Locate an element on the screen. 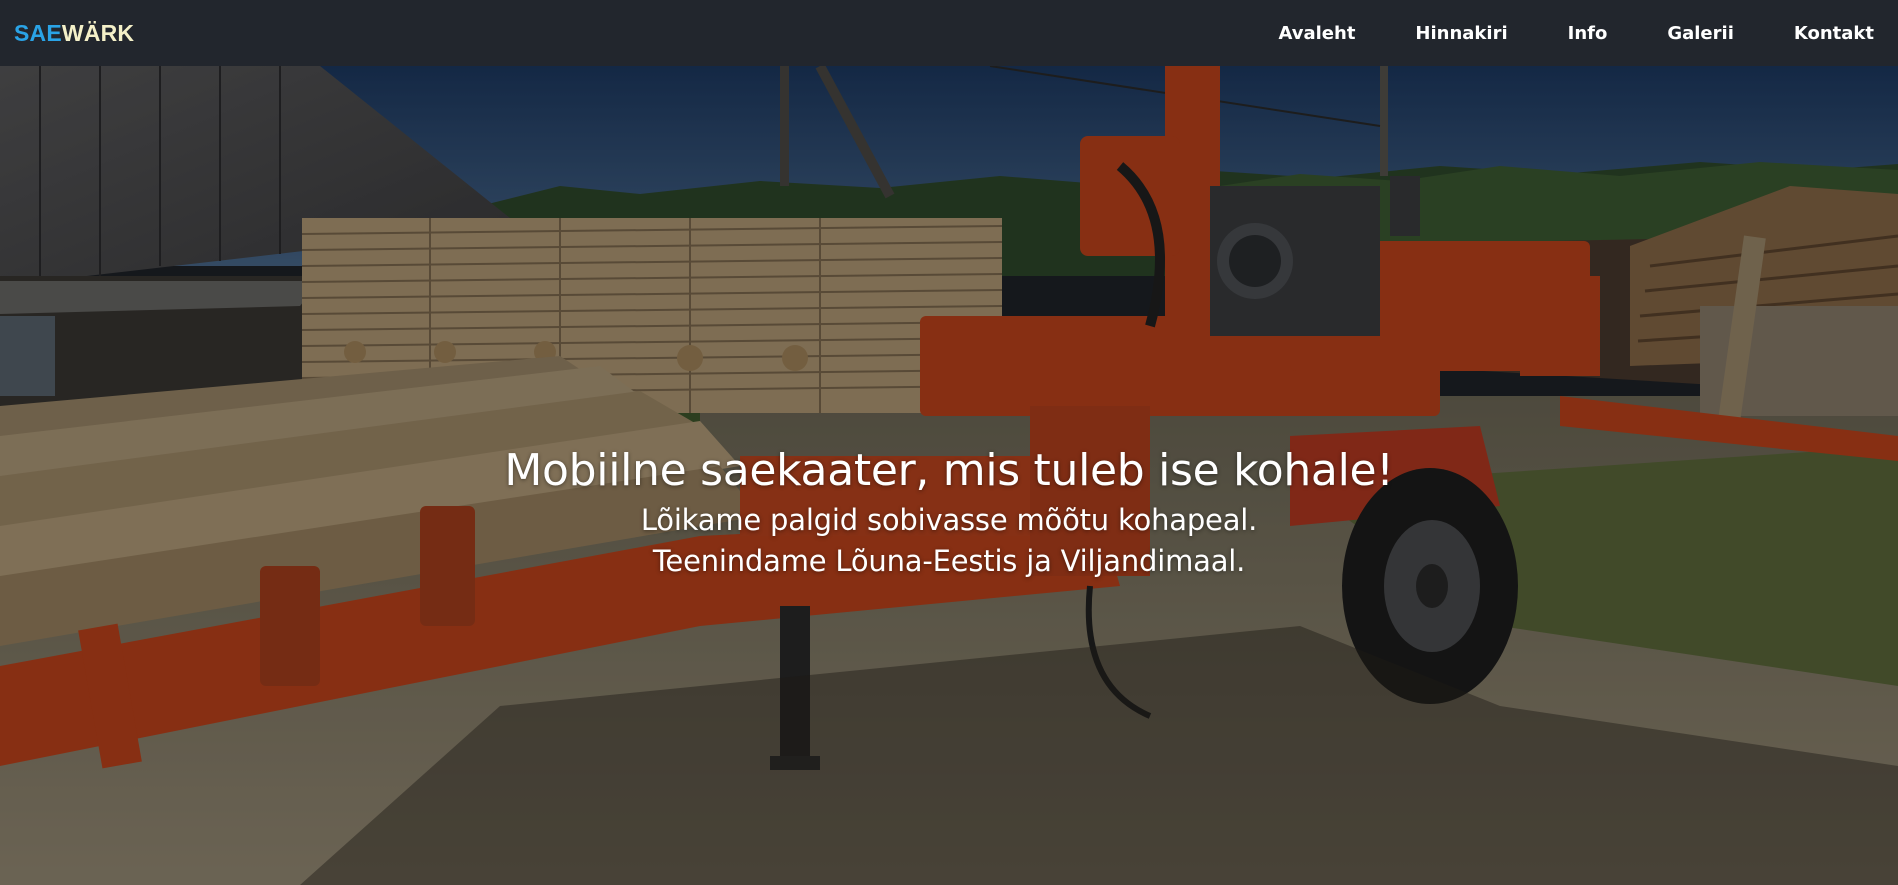 The width and height of the screenshot is (1898, 885). main-nav: Avaleht Hinnakiri Info Galerii Kontakt is located at coordinates (1546, 33).